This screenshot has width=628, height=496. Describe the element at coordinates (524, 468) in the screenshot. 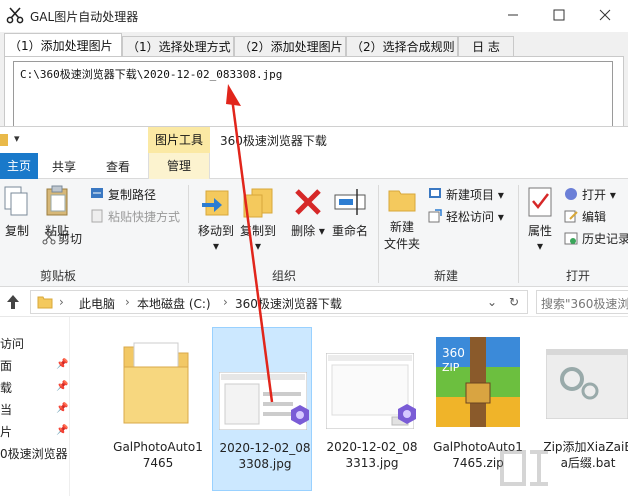

I see `watermark-logo` at that location.